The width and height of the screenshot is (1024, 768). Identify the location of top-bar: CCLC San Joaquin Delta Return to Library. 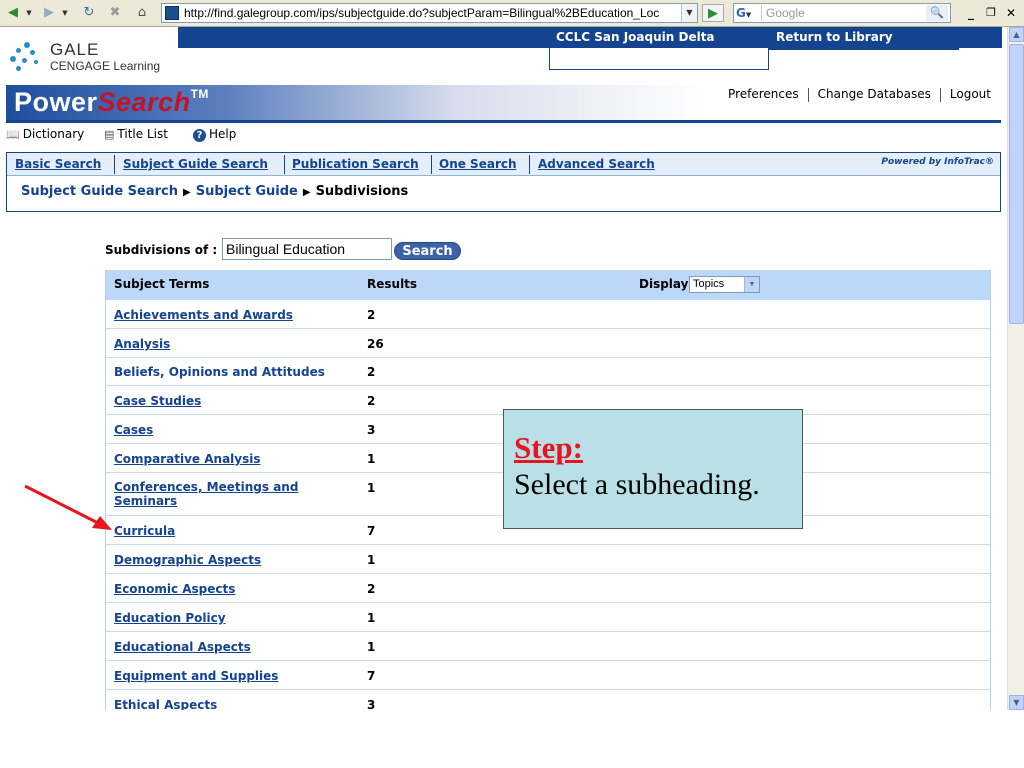
(590, 37).